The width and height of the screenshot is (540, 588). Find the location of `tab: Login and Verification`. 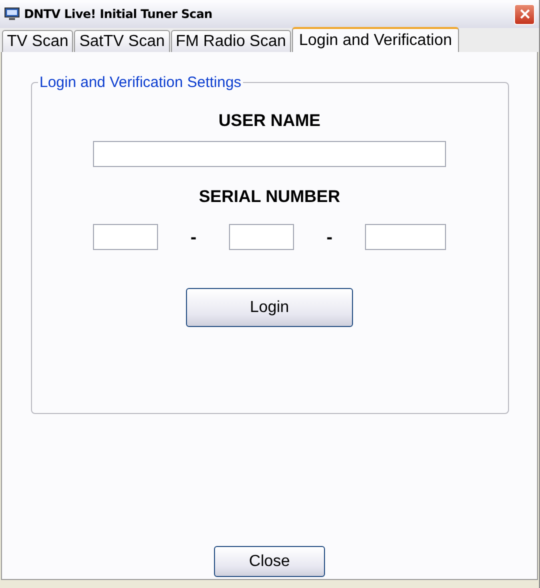

tab: Login and Verification is located at coordinates (375, 39).